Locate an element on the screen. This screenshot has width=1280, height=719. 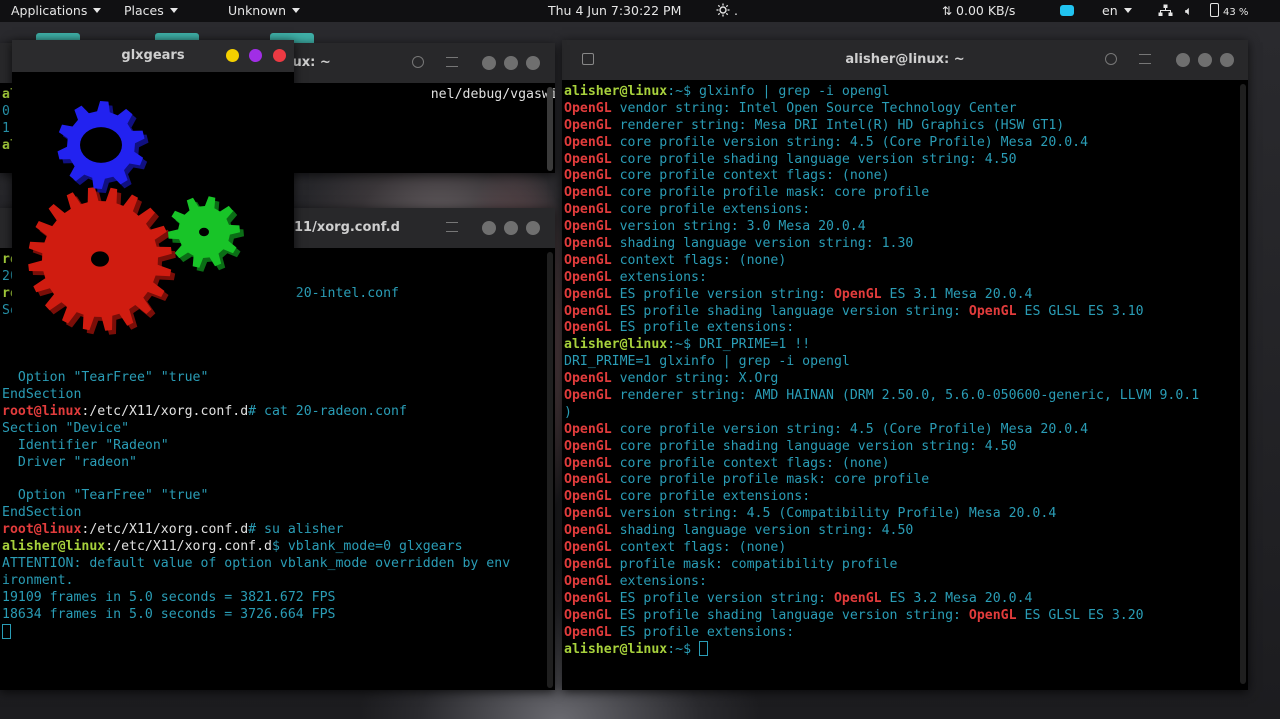
terminal-text: $ vblank_mode=0 glxgears is located at coordinates (367, 547).